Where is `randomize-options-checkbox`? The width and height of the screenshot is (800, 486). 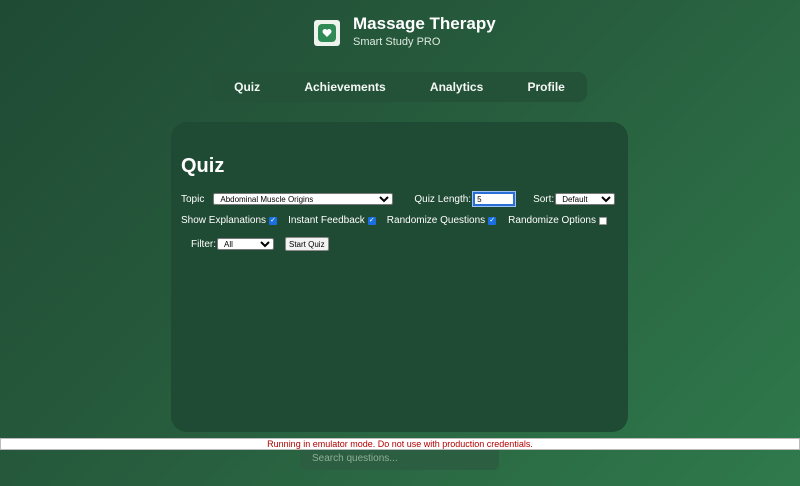
randomize-options-checkbox is located at coordinates (603, 220).